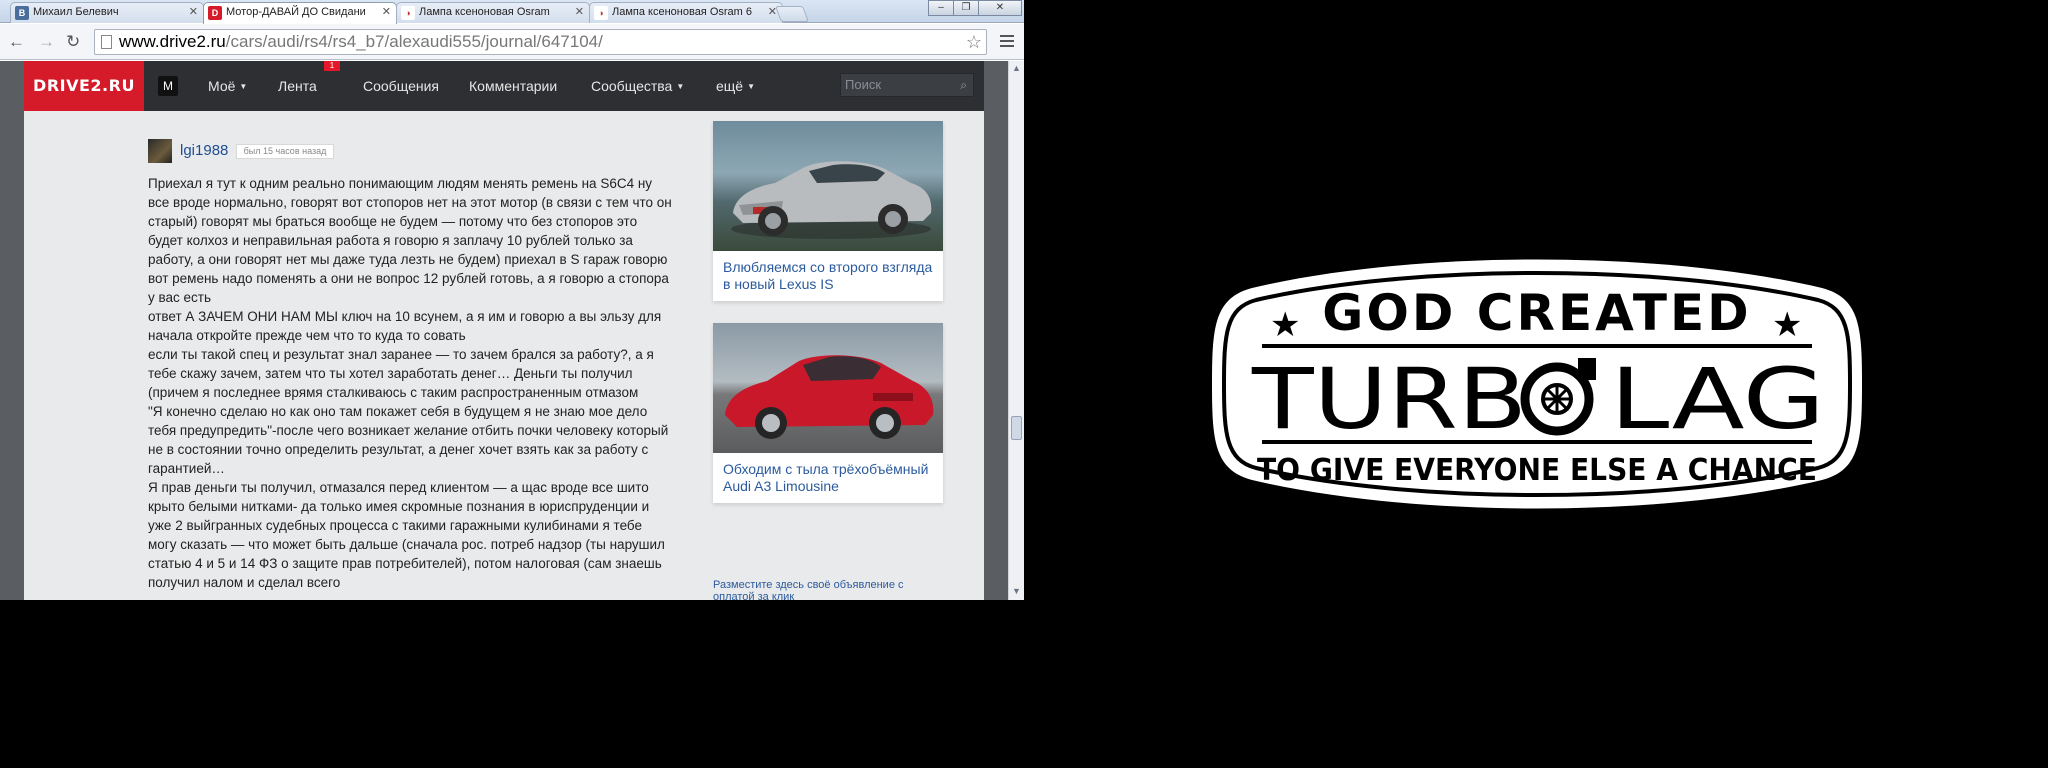  I want to click on tab-title: Лампа ксеноновая Osram, so click(484, 12).